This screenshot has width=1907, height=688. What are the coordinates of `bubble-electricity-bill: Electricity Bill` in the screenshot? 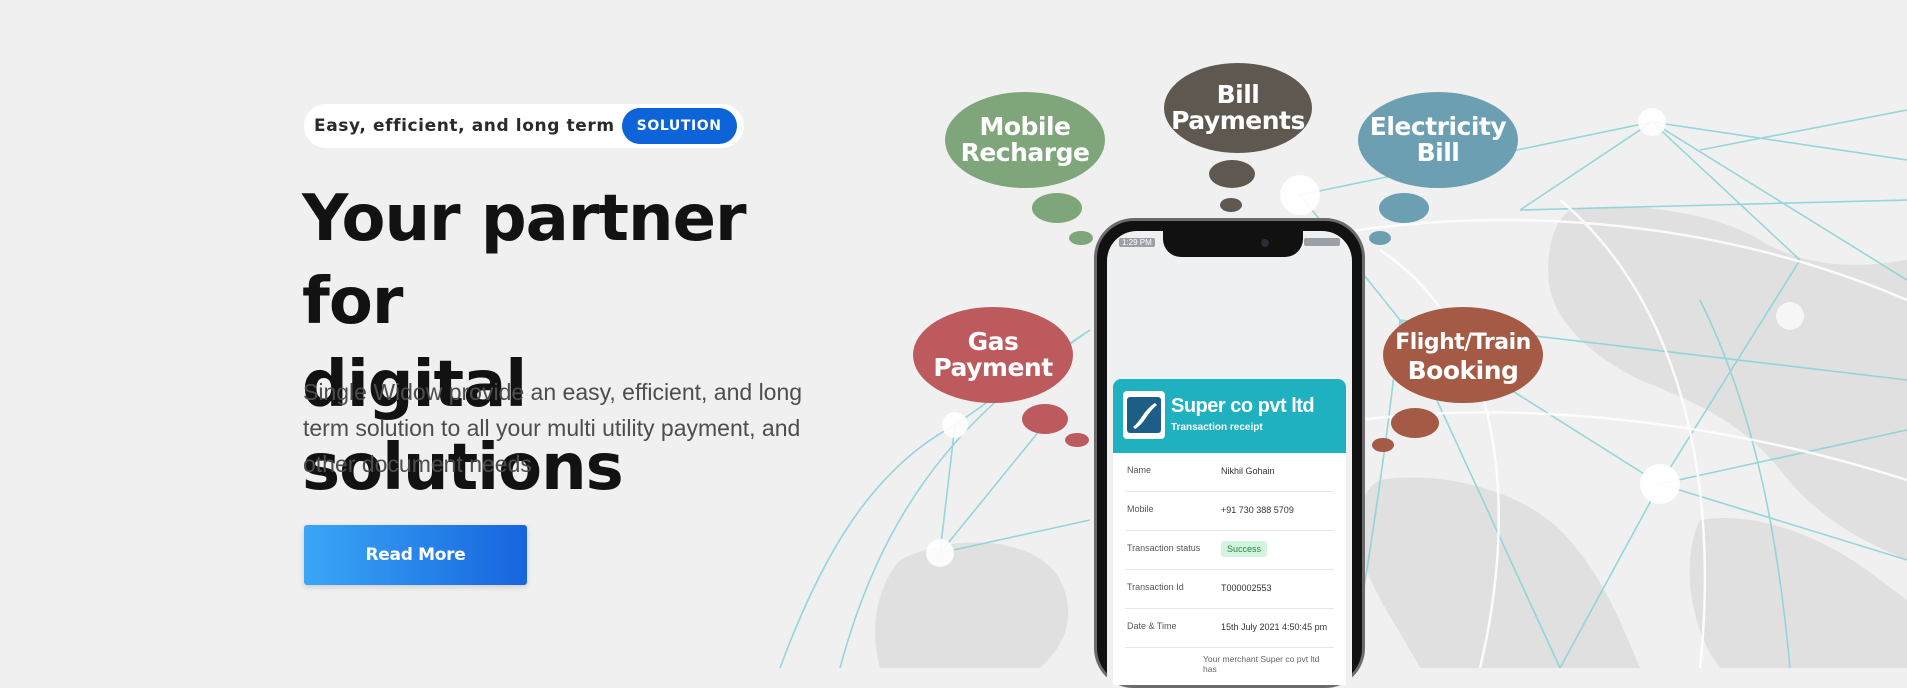 It's located at (1438, 140).